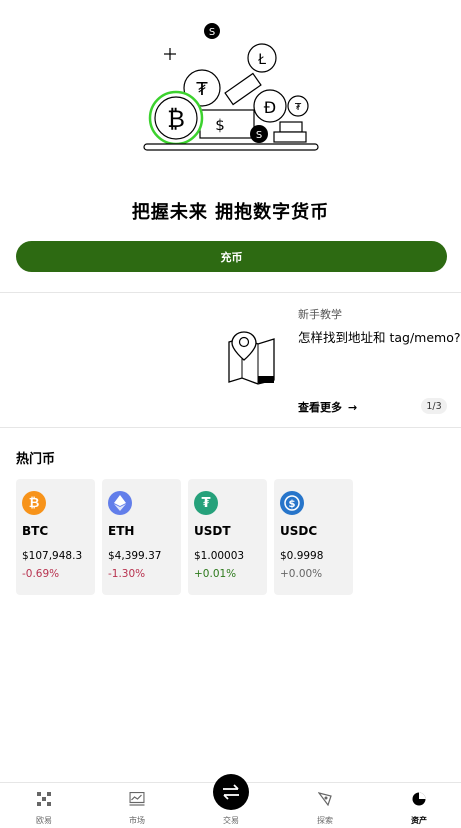  I want to click on nav-item-market: 市场, so click(137, 805).